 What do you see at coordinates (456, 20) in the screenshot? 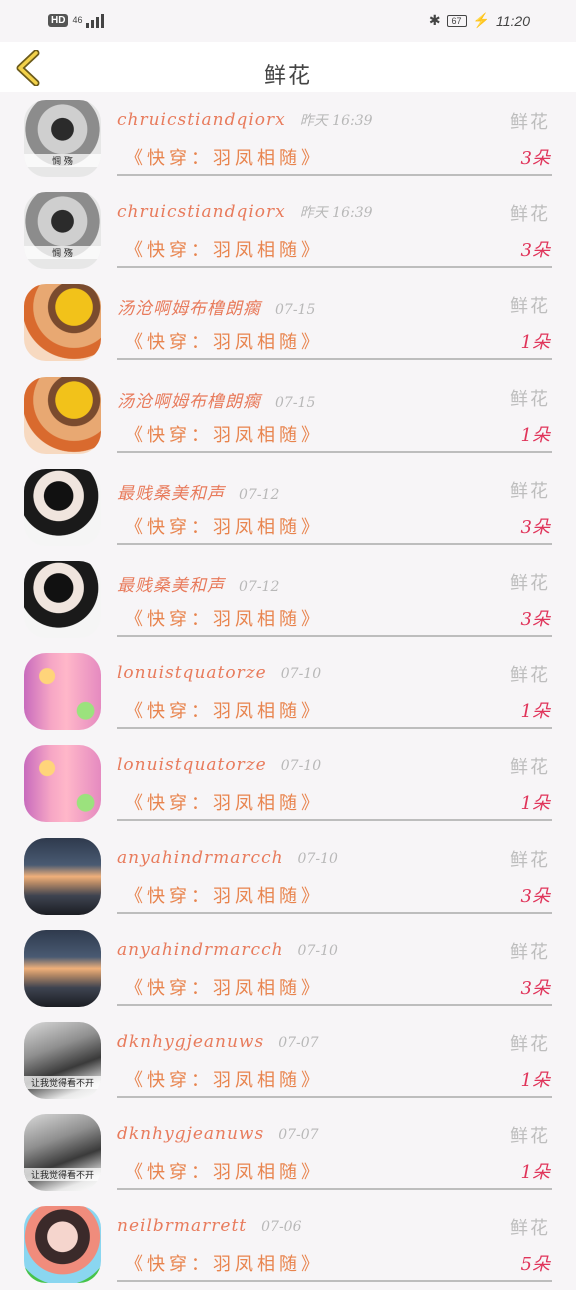
I see `battery-icon: 67` at bounding box center [456, 20].